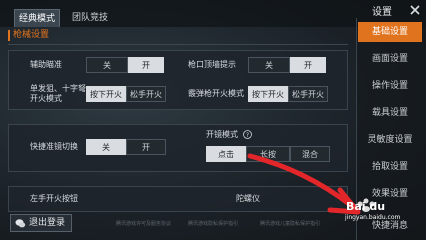  I want to click on gyroscope-label: 陀螺仪, so click(248, 198).